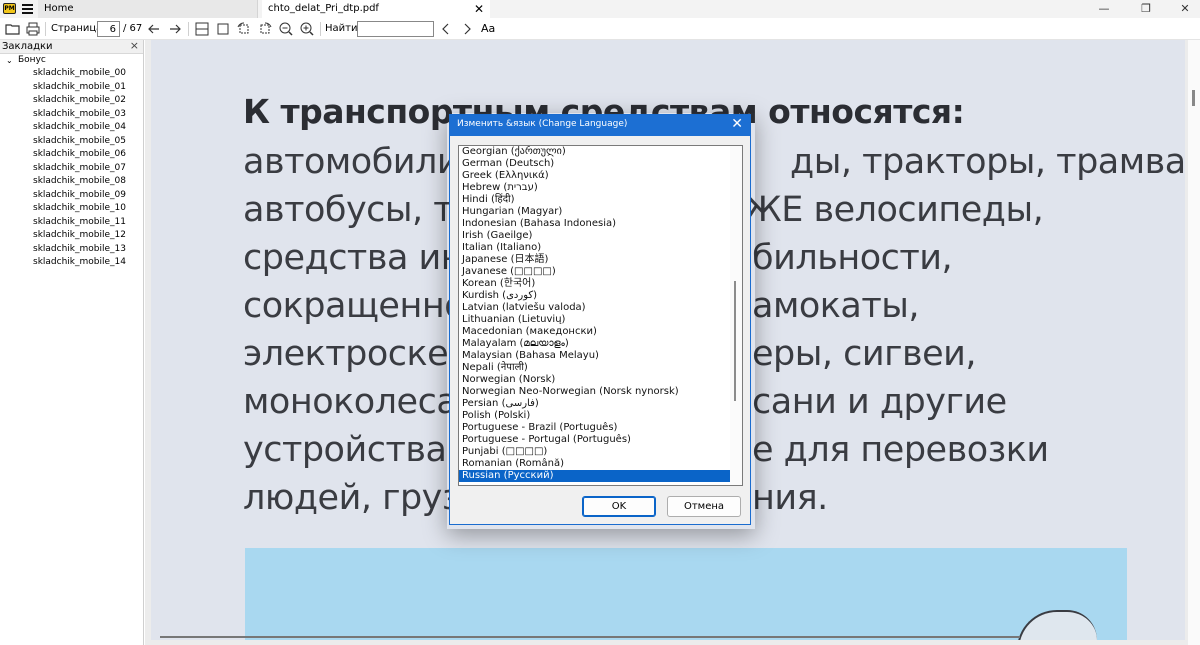 Image resolution: width=1200 pixels, height=645 pixels. What do you see at coordinates (1104, 9) in the screenshot?
I see `minimize-button: —` at bounding box center [1104, 9].